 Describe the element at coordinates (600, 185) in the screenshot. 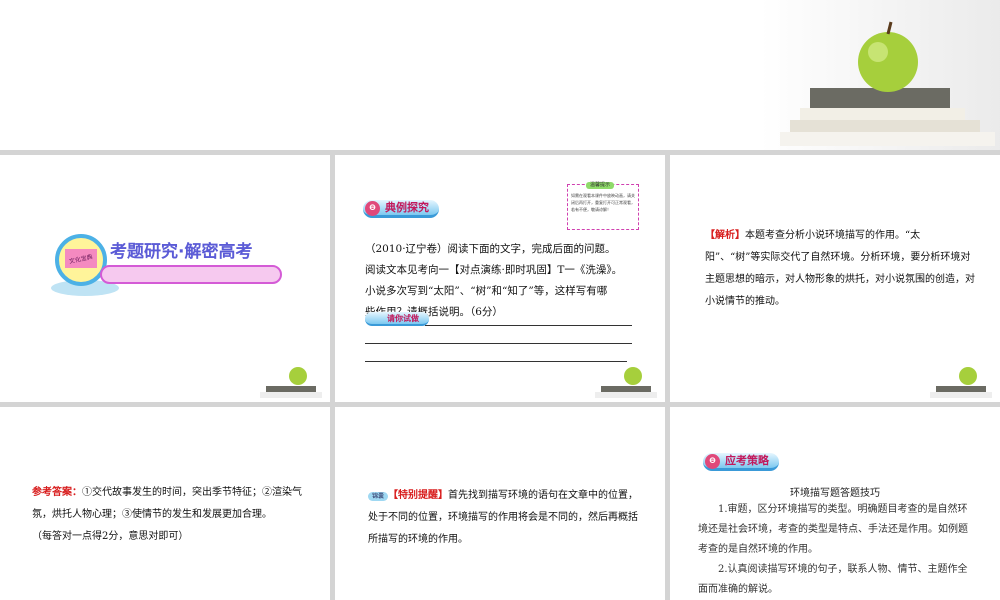

I see `tip-title: 温馨提示` at that location.